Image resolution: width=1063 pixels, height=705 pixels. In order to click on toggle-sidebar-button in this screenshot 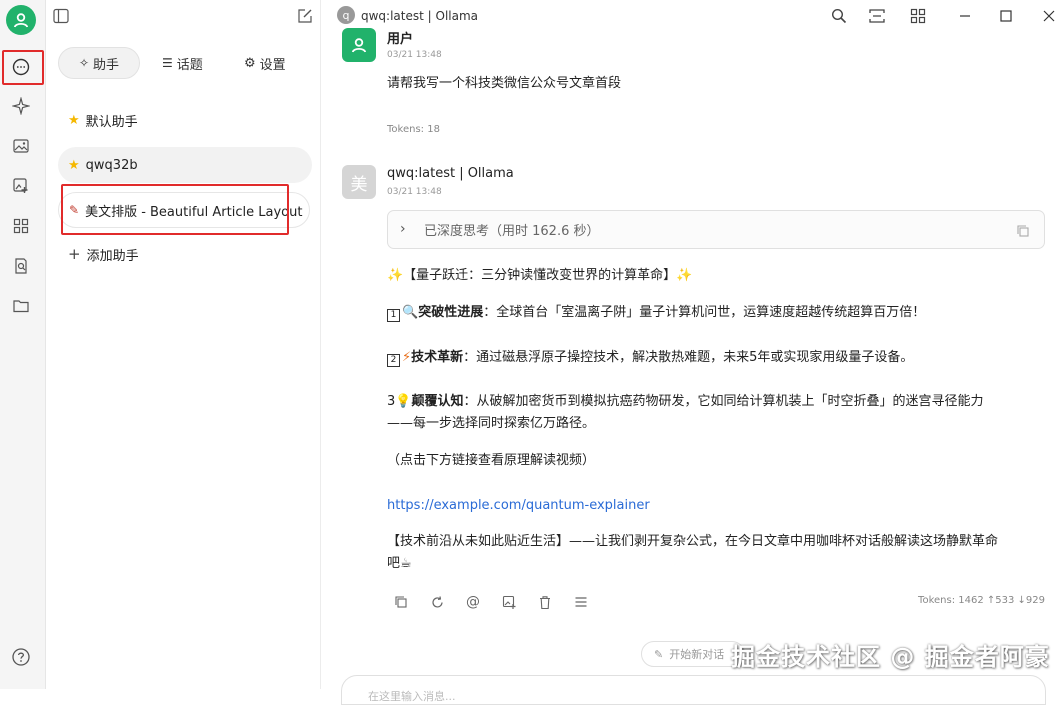, I will do `click(61, 16)`.